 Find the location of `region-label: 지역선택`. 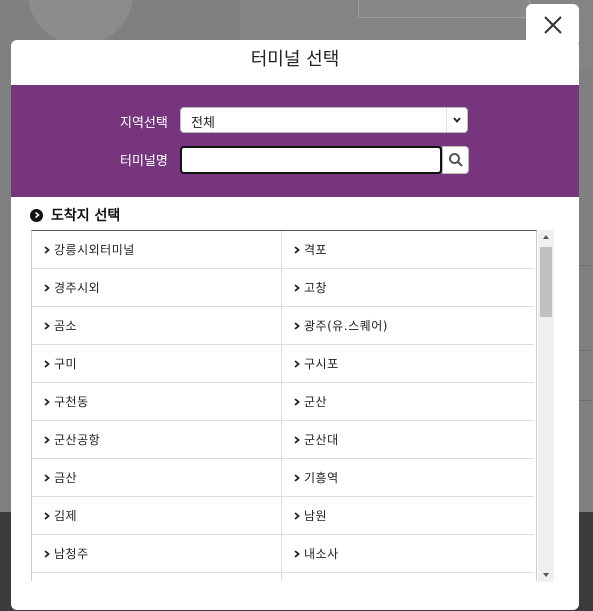

region-label: 지역선택 is located at coordinates (144, 123).